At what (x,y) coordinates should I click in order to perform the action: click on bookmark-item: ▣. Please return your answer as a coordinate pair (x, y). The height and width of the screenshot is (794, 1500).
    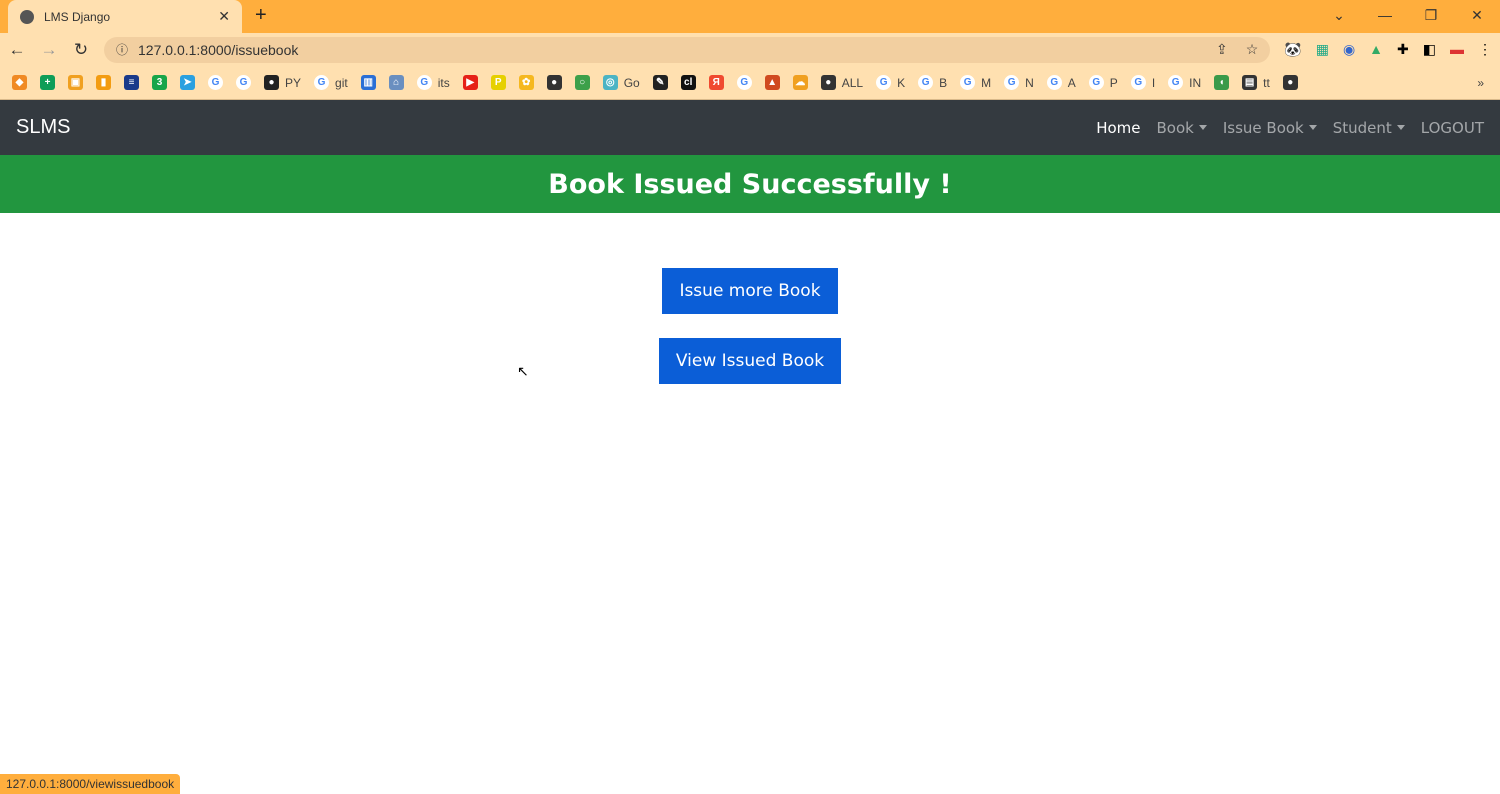
    Looking at the image, I should click on (75, 82).